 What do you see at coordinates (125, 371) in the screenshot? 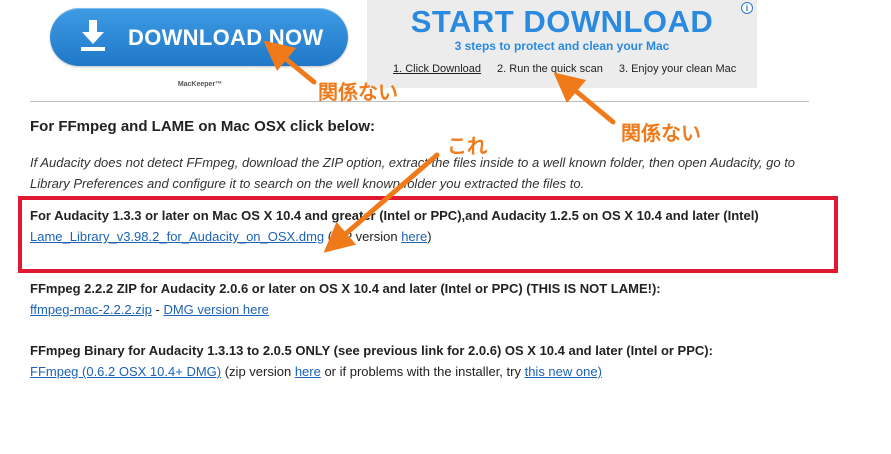
I see `ffmpeg-062-dmg-link: FFmpeg (0.6.2 OSX 10.4+ DMG)` at bounding box center [125, 371].